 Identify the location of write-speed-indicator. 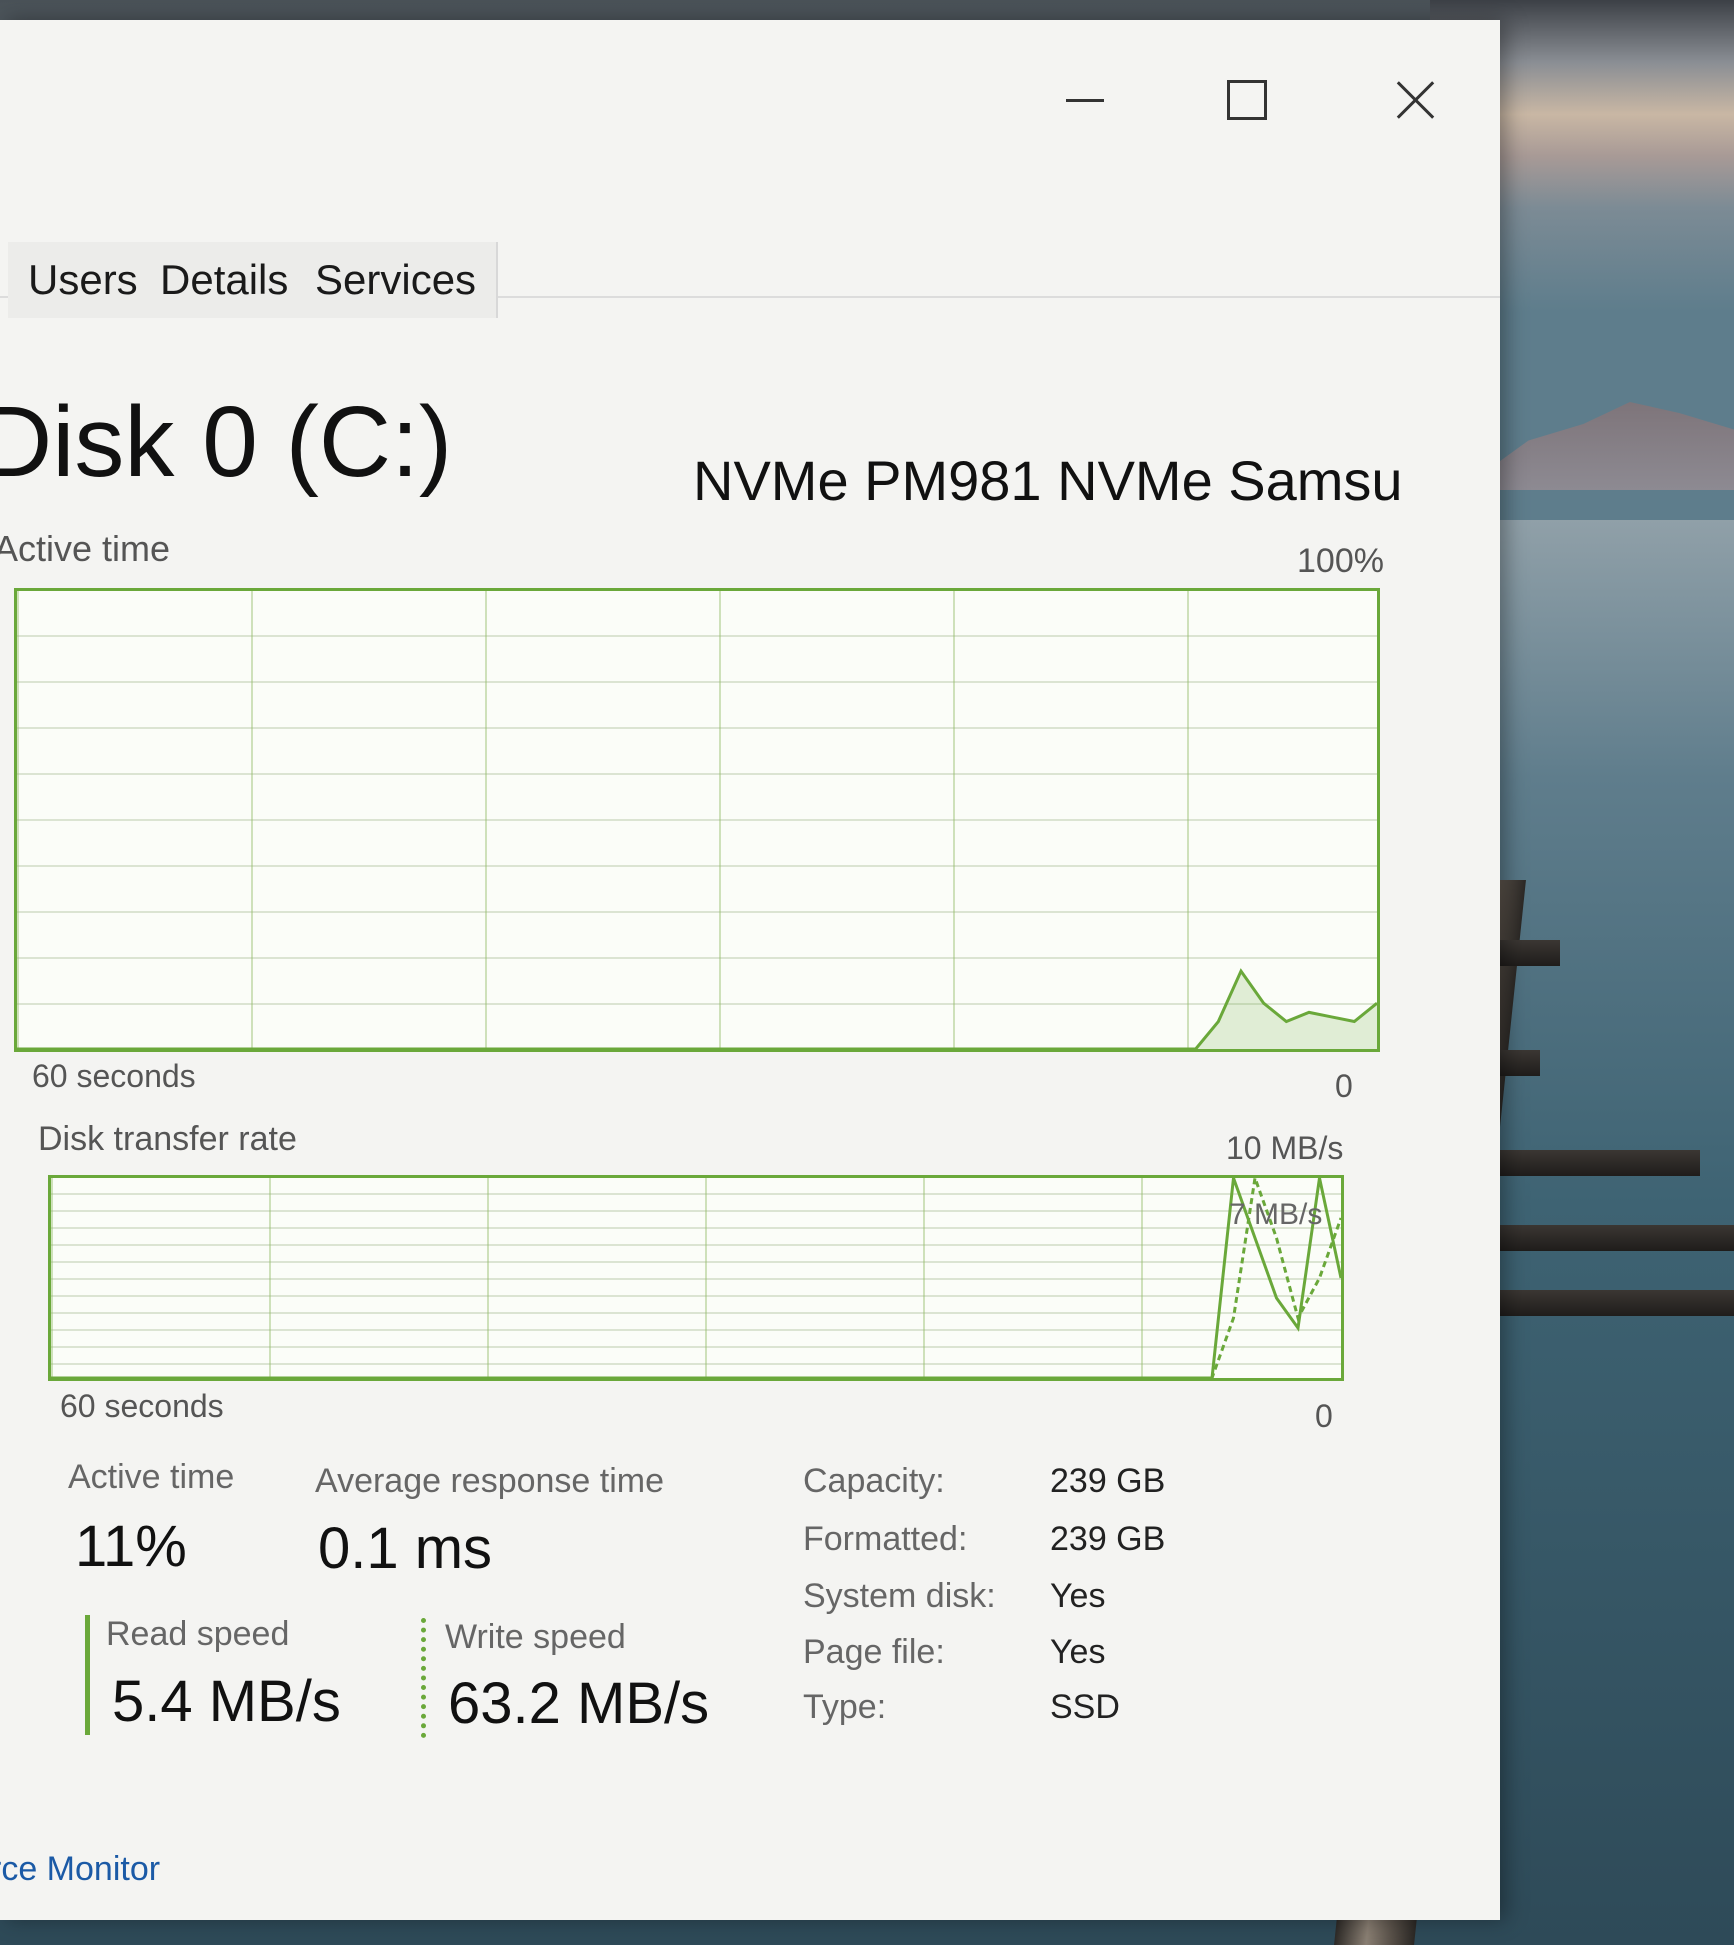
(423, 1678).